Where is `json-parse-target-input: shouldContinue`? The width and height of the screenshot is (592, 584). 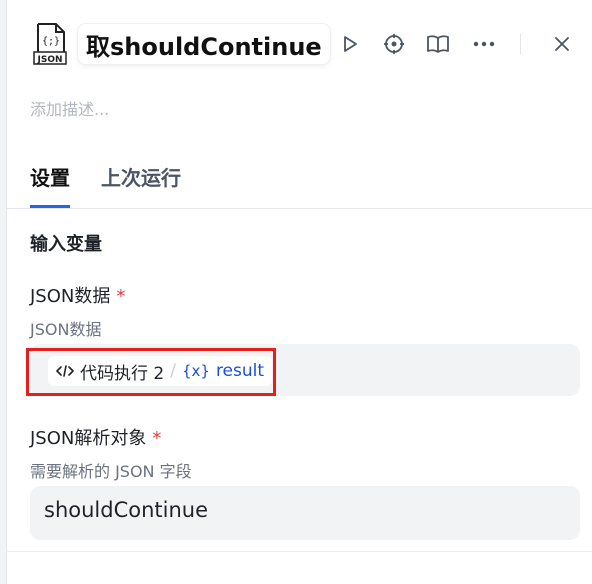 json-parse-target-input: shouldContinue is located at coordinates (305, 513).